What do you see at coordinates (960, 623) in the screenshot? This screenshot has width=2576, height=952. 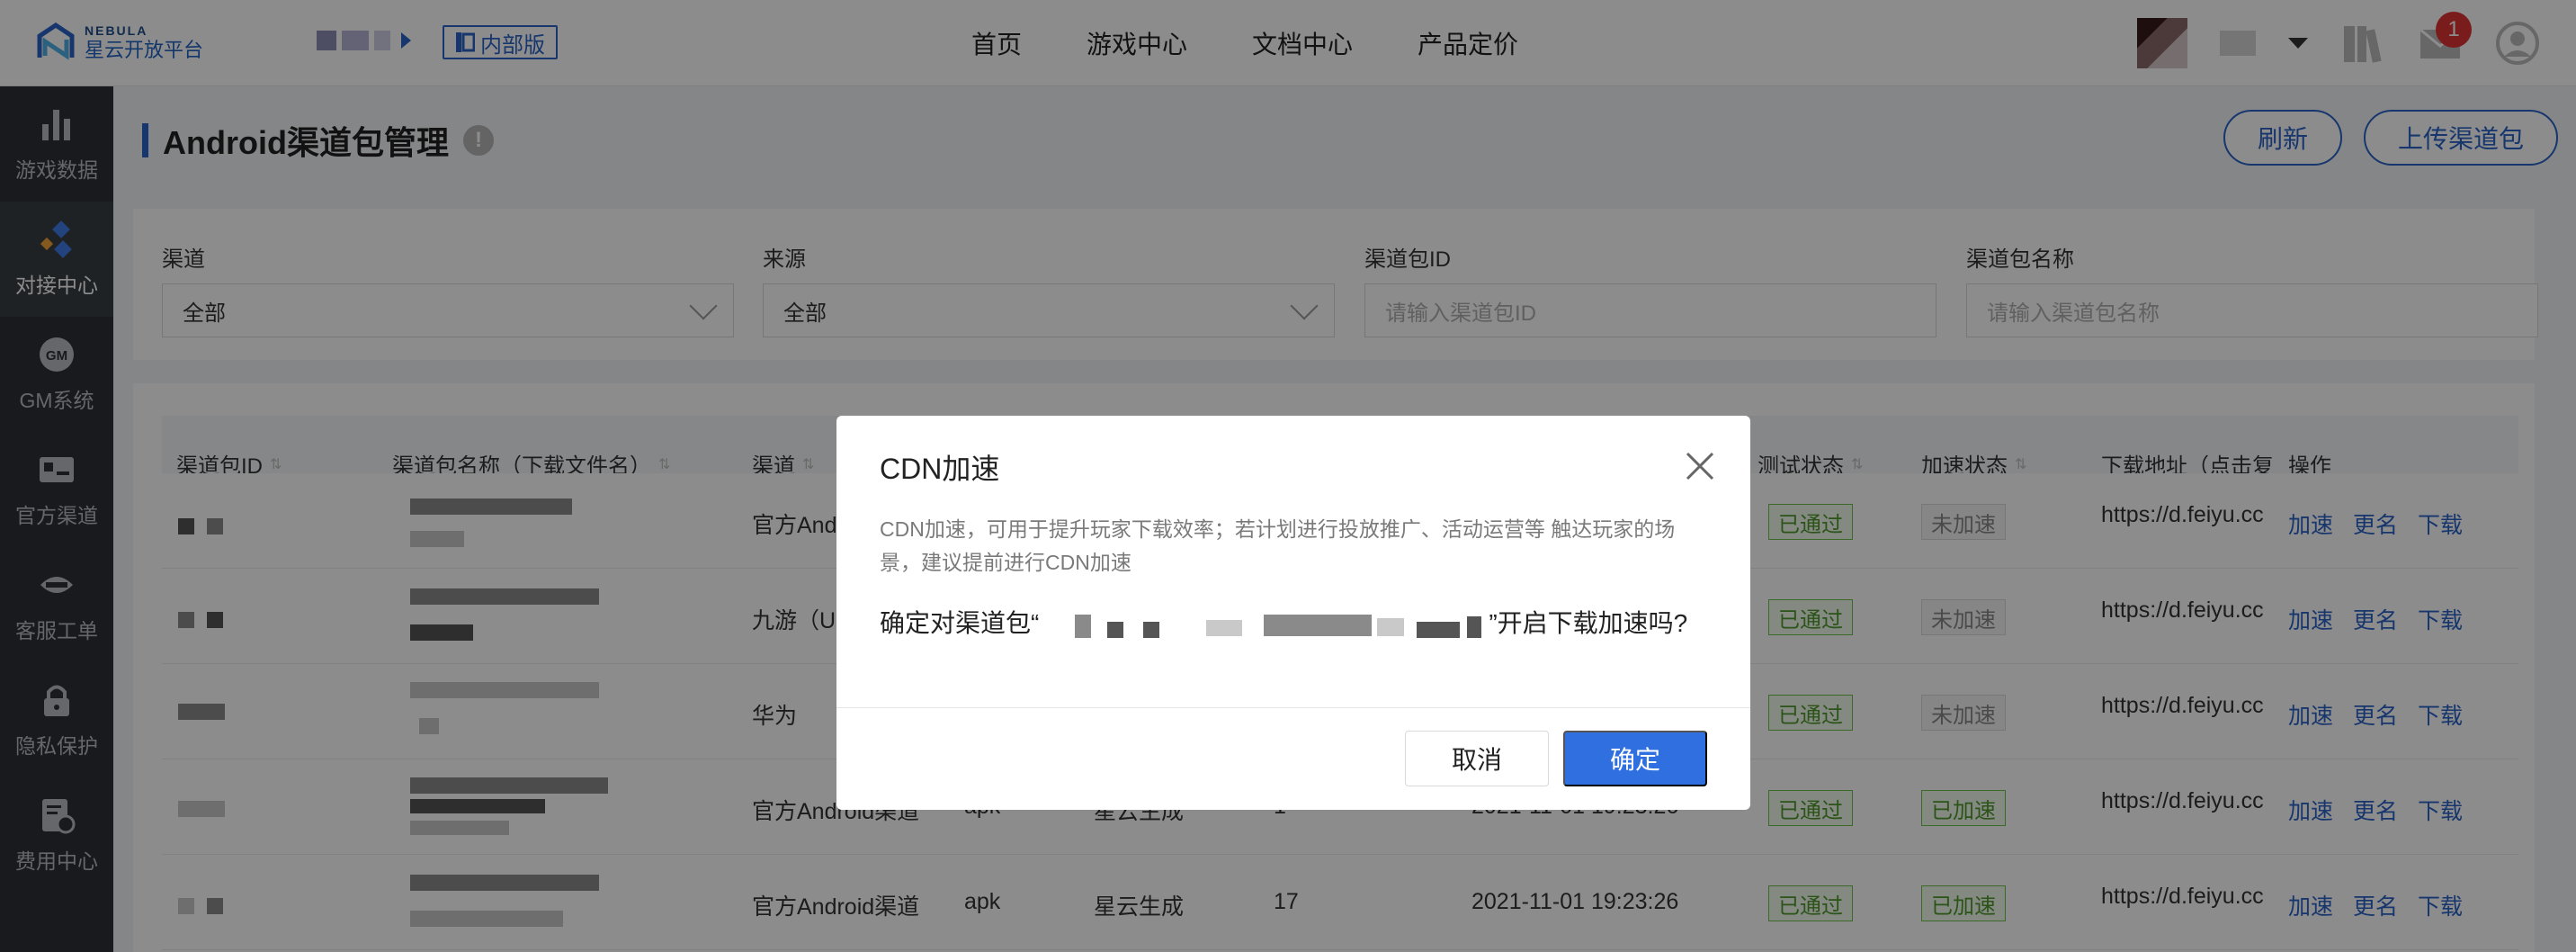 I see `confirm-prefix: 确定对渠道包“` at bounding box center [960, 623].